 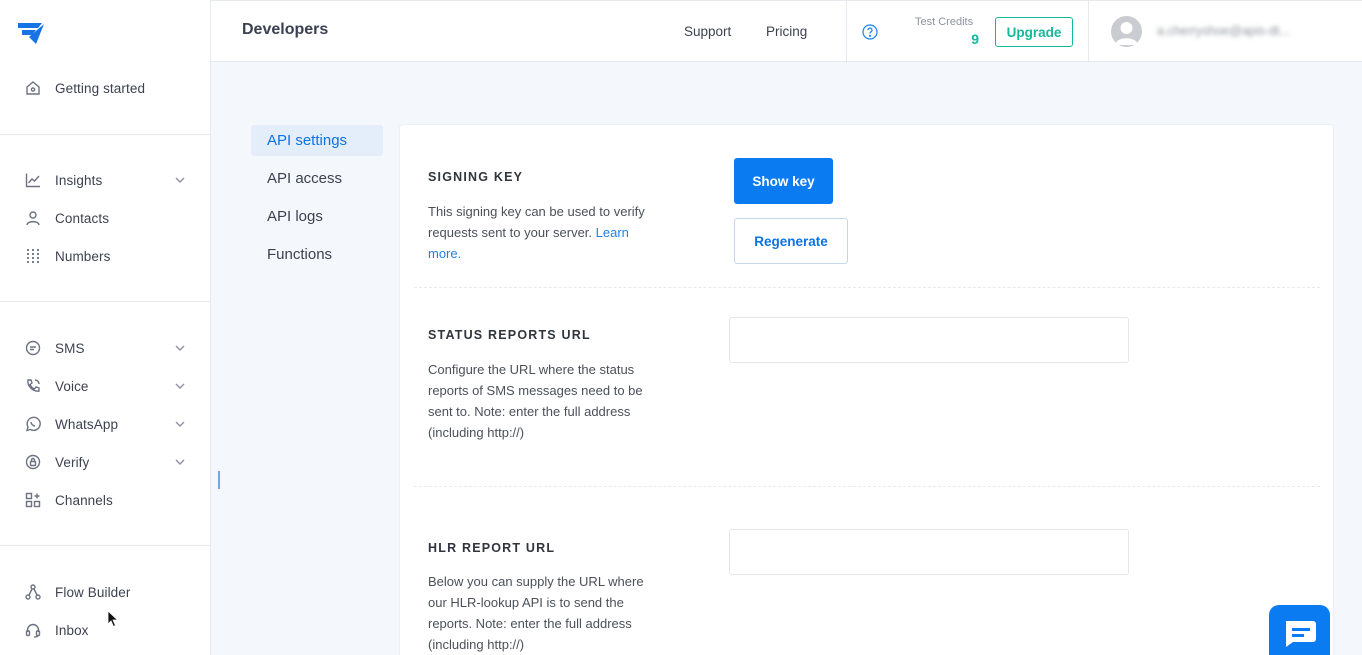 What do you see at coordinates (509, 335) in the screenshot?
I see `status-reports-title: STATUS REPORTS URL` at bounding box center [509, 335].